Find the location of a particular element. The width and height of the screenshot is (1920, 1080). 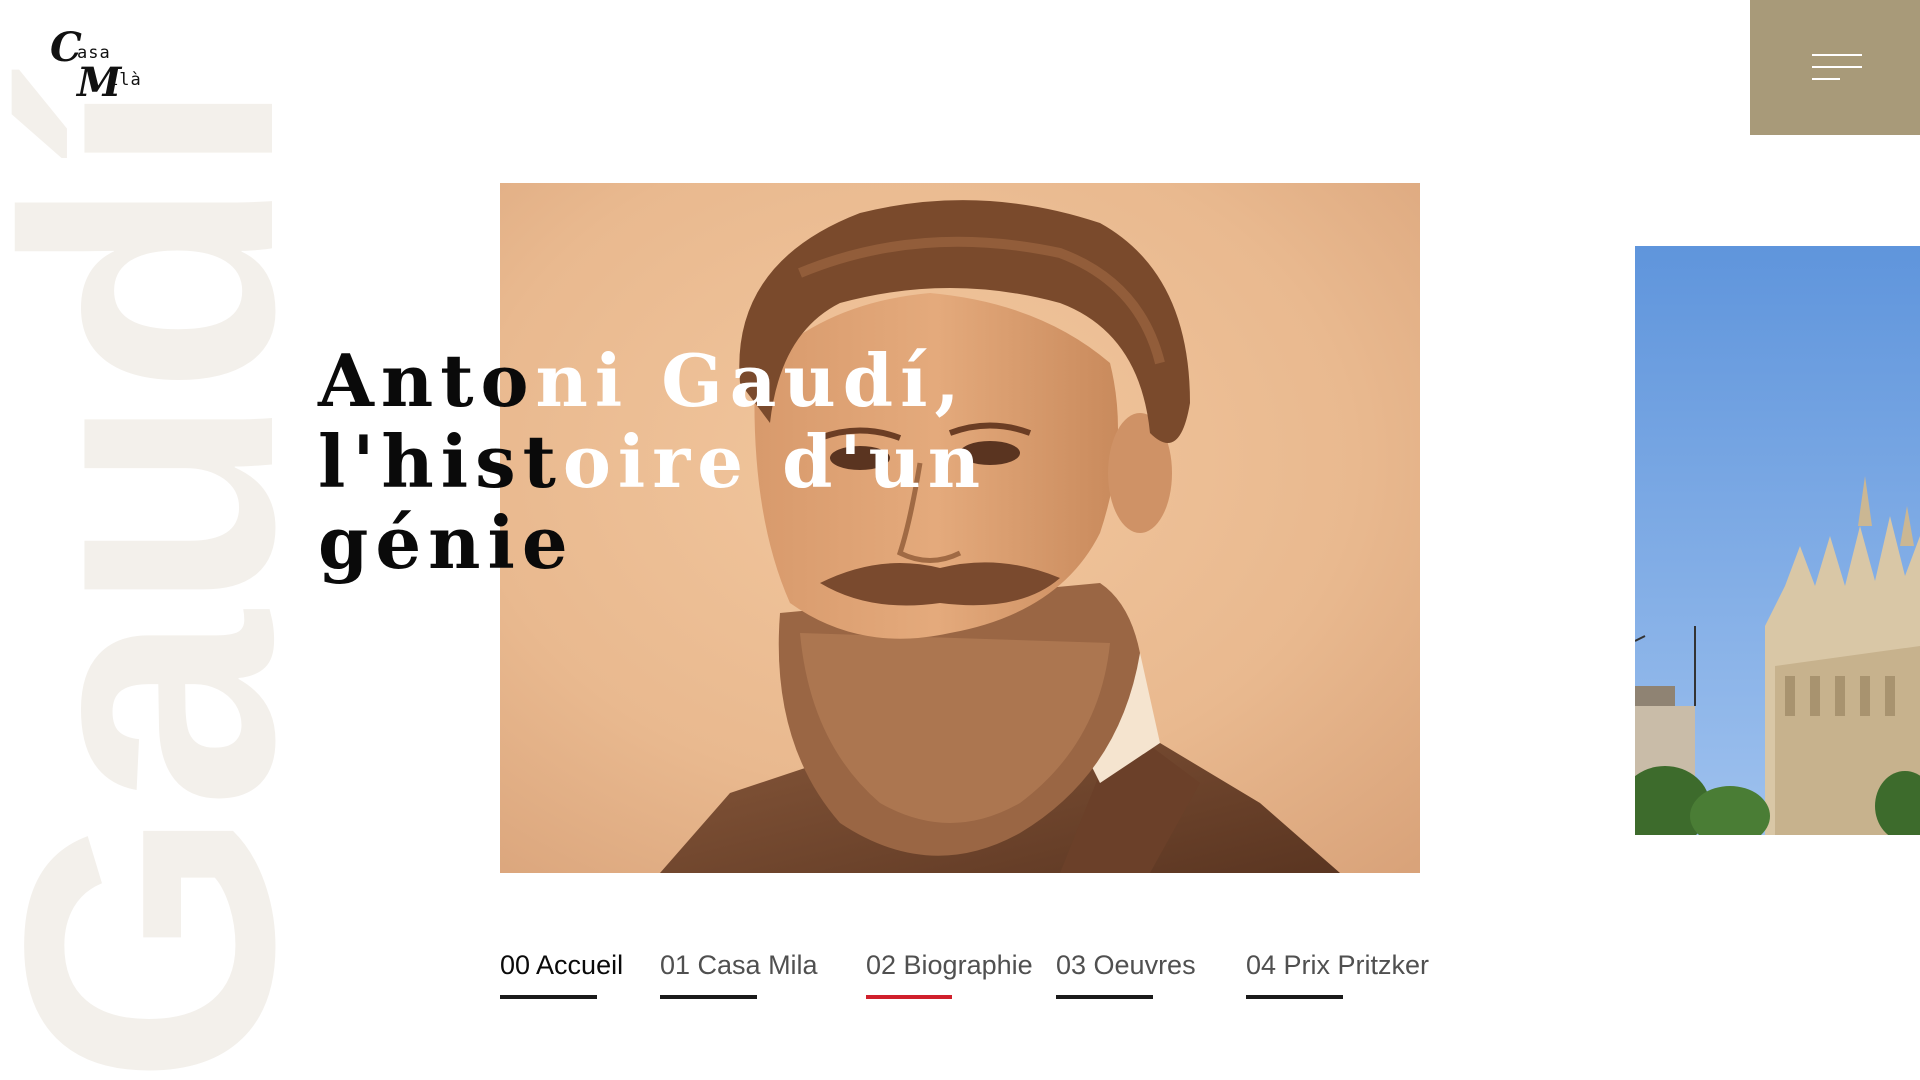

title-line-1: Antoni Gaudí, is located at coordinates (639, 380).